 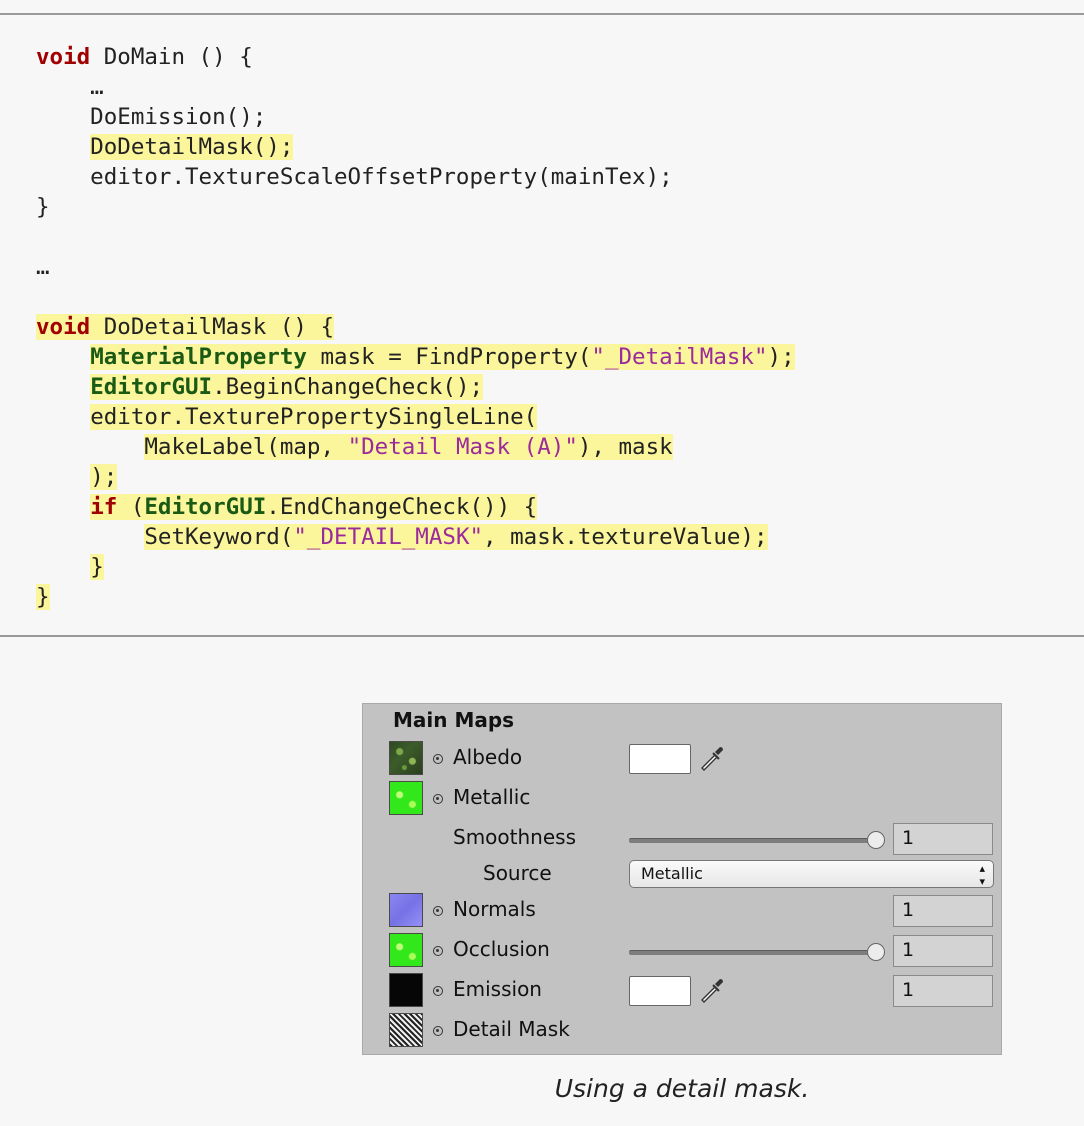 I want to click on smoothness-slider, so click(x=754, y=840).